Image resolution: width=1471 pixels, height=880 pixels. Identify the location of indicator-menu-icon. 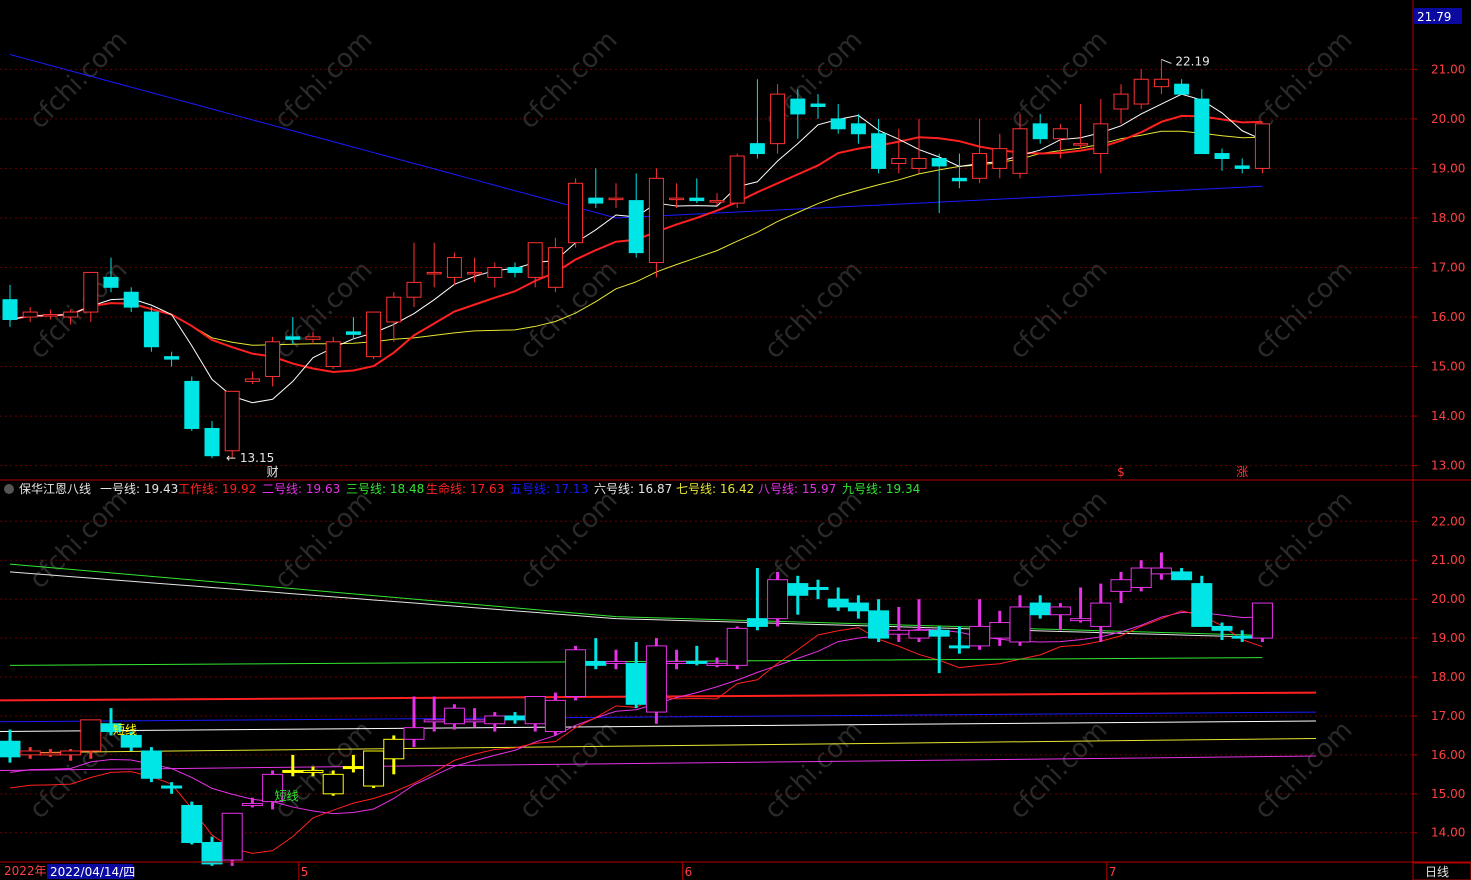
(9, 489).